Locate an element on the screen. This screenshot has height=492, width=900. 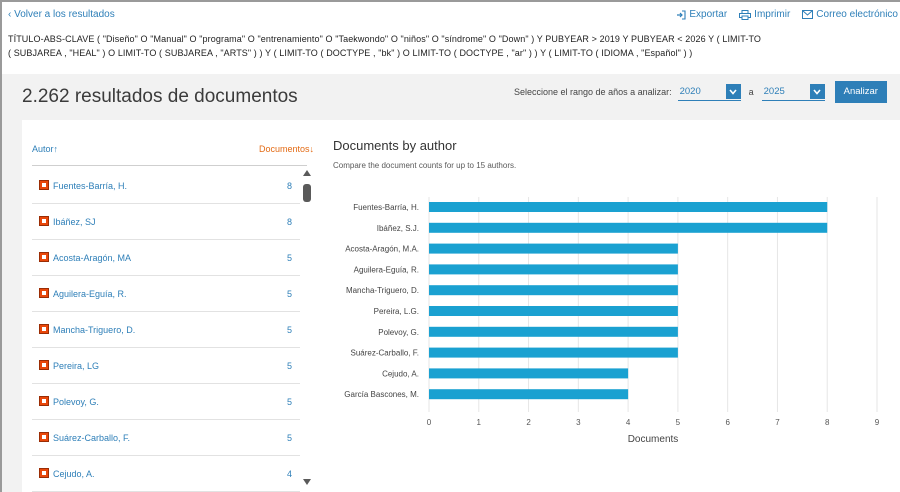
y-category-label: Ibáñez, S.J. is located at coordinates (398, 228).